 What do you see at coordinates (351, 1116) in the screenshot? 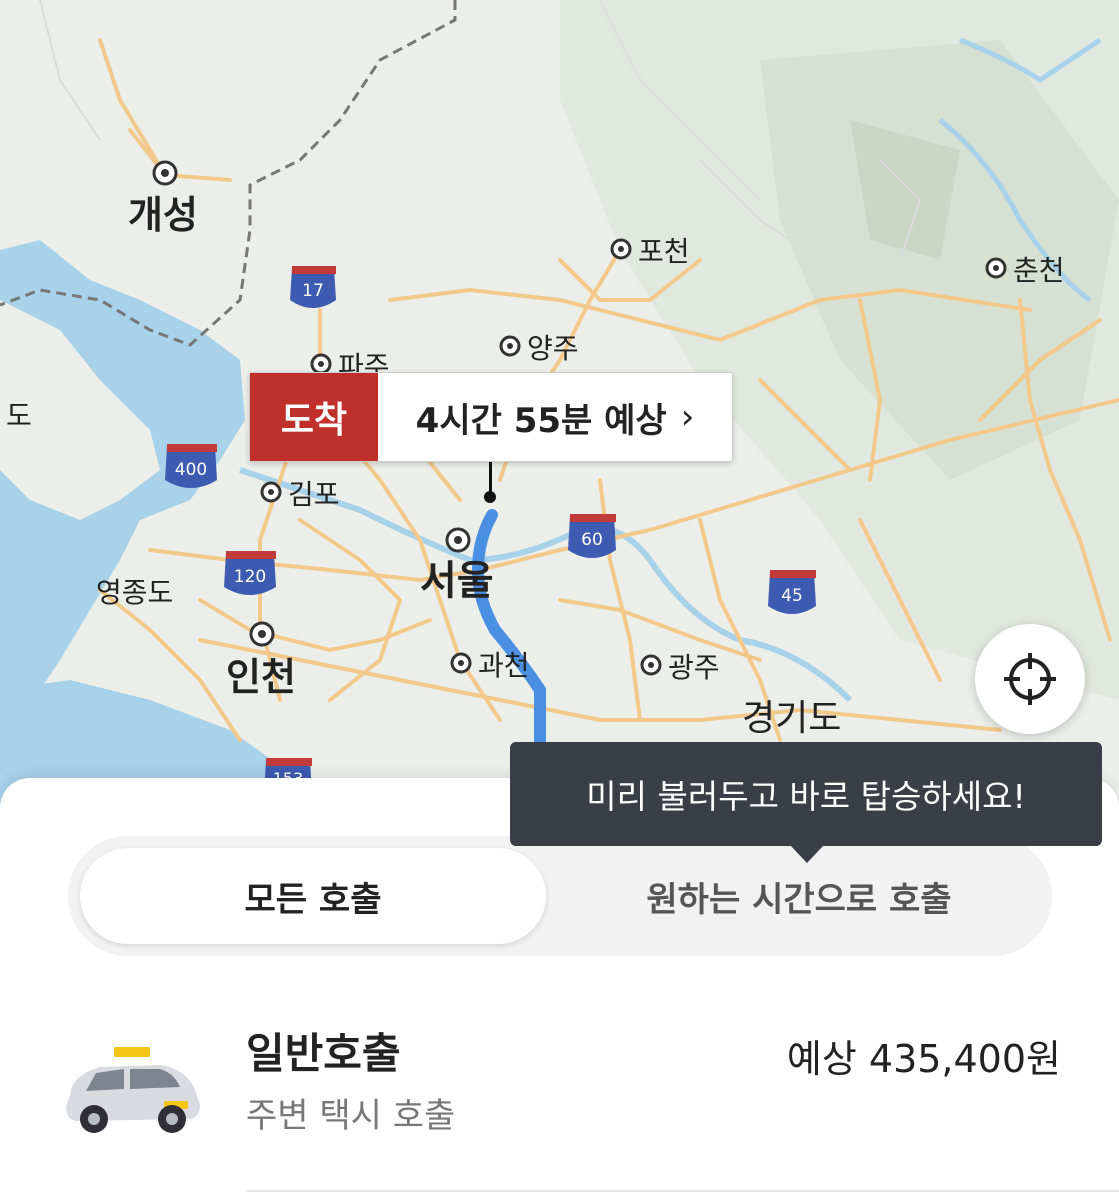
I see `ride-option-subtitle: 주변 택시 호출` at bounding box center [351, 1116].